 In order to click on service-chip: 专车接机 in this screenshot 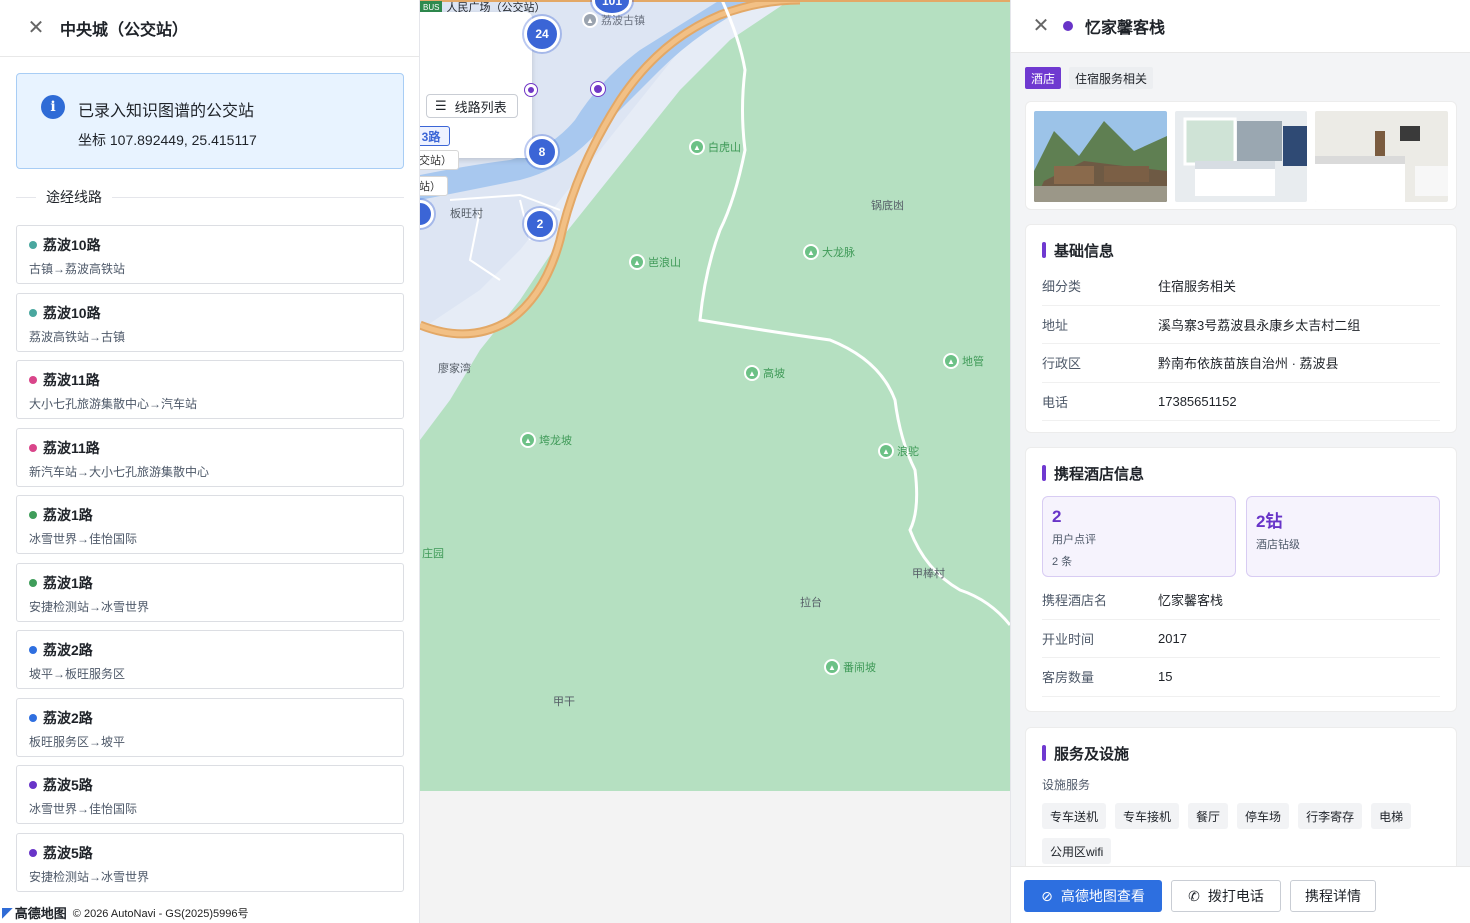, I will do `click(1147, 816)`.